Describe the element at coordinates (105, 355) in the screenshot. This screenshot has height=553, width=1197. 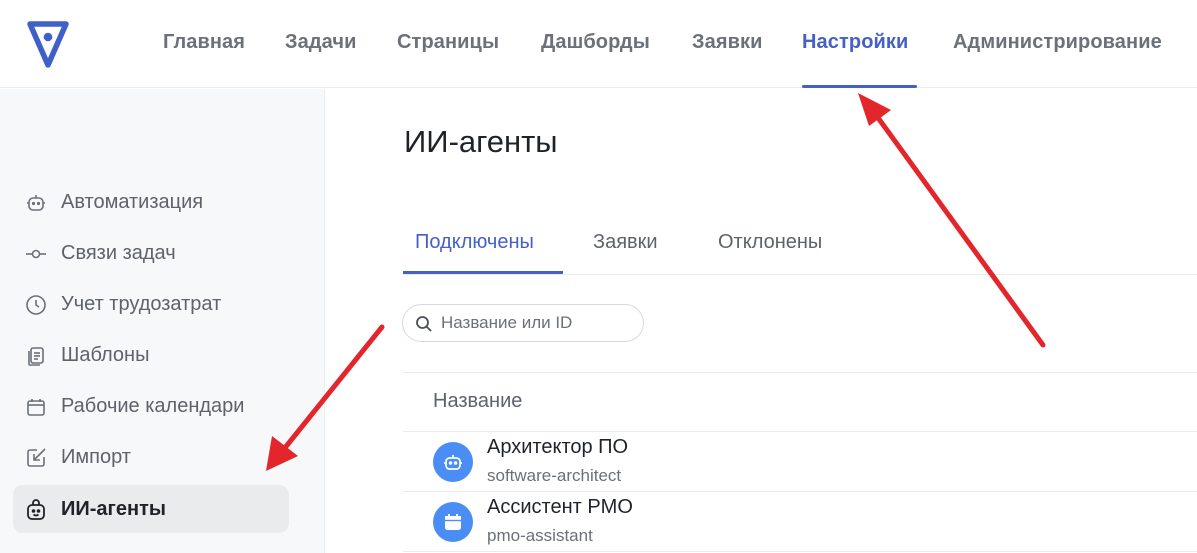
I see `sidebar-item-label: Шаблоны` at that location.